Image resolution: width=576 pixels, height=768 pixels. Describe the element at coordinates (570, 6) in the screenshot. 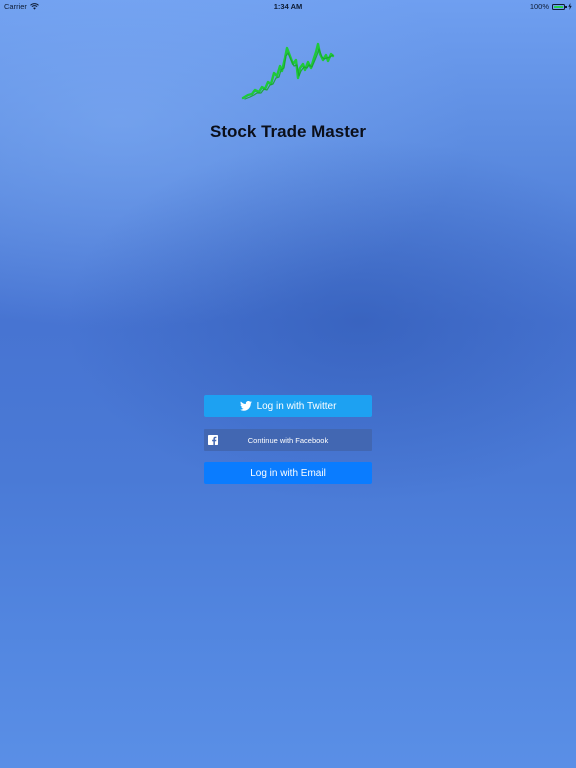

I see `charging-bolt-icon` at that location.